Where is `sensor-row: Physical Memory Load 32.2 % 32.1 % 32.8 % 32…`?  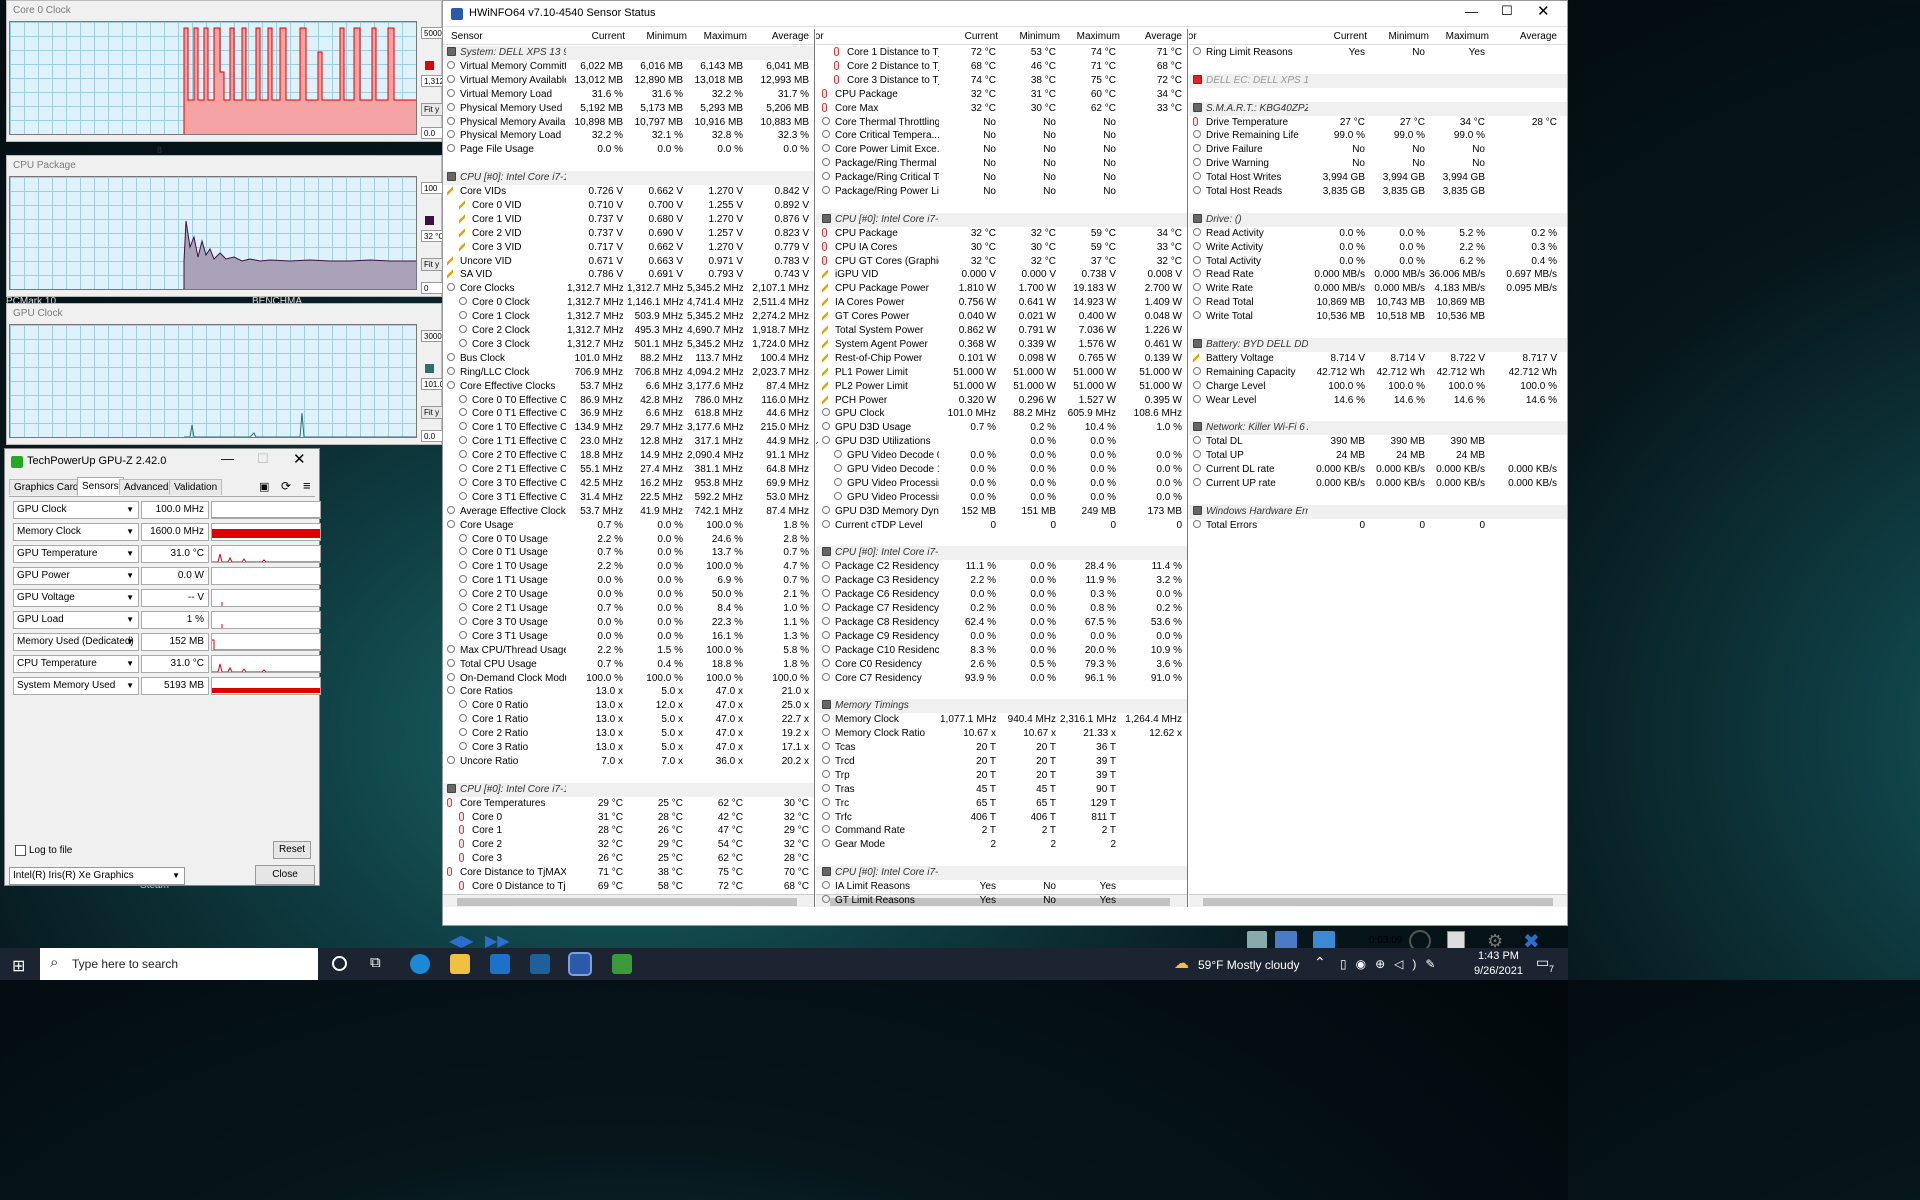
sensor-row: Physical Memory Load 32.2 % 32.1 % 32.8 % 32… is located at coordinates (628, 136).